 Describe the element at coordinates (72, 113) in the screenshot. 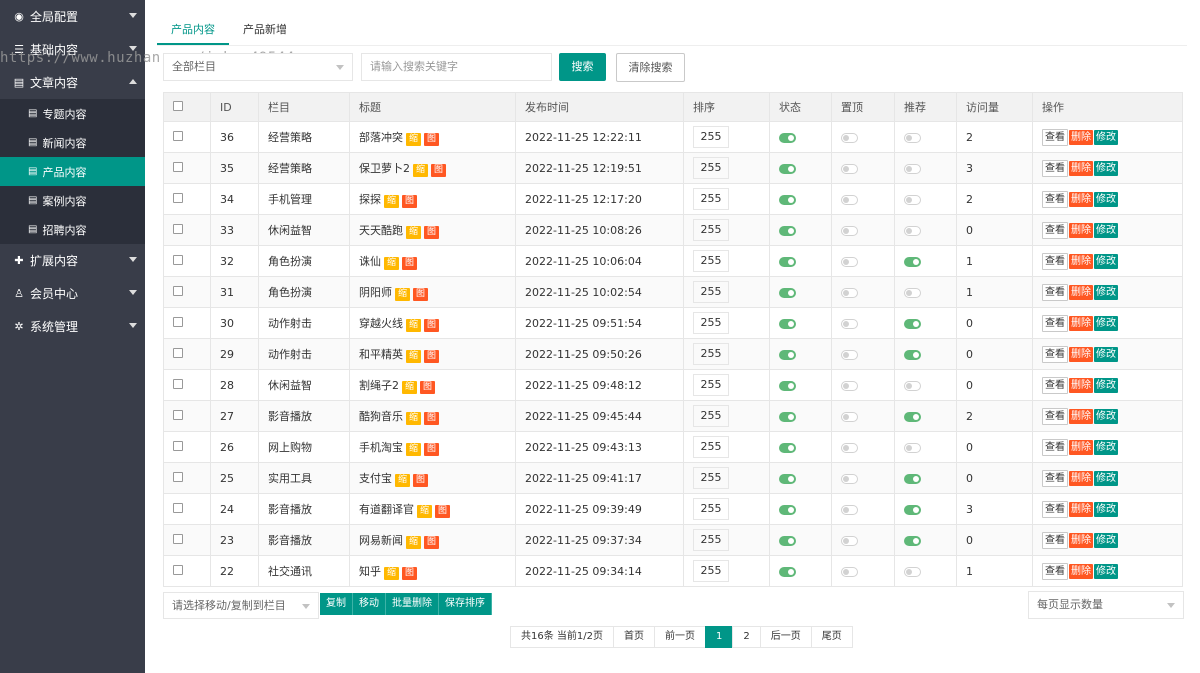

I see `sidebar-item: ▤ 专题内容` at that location.